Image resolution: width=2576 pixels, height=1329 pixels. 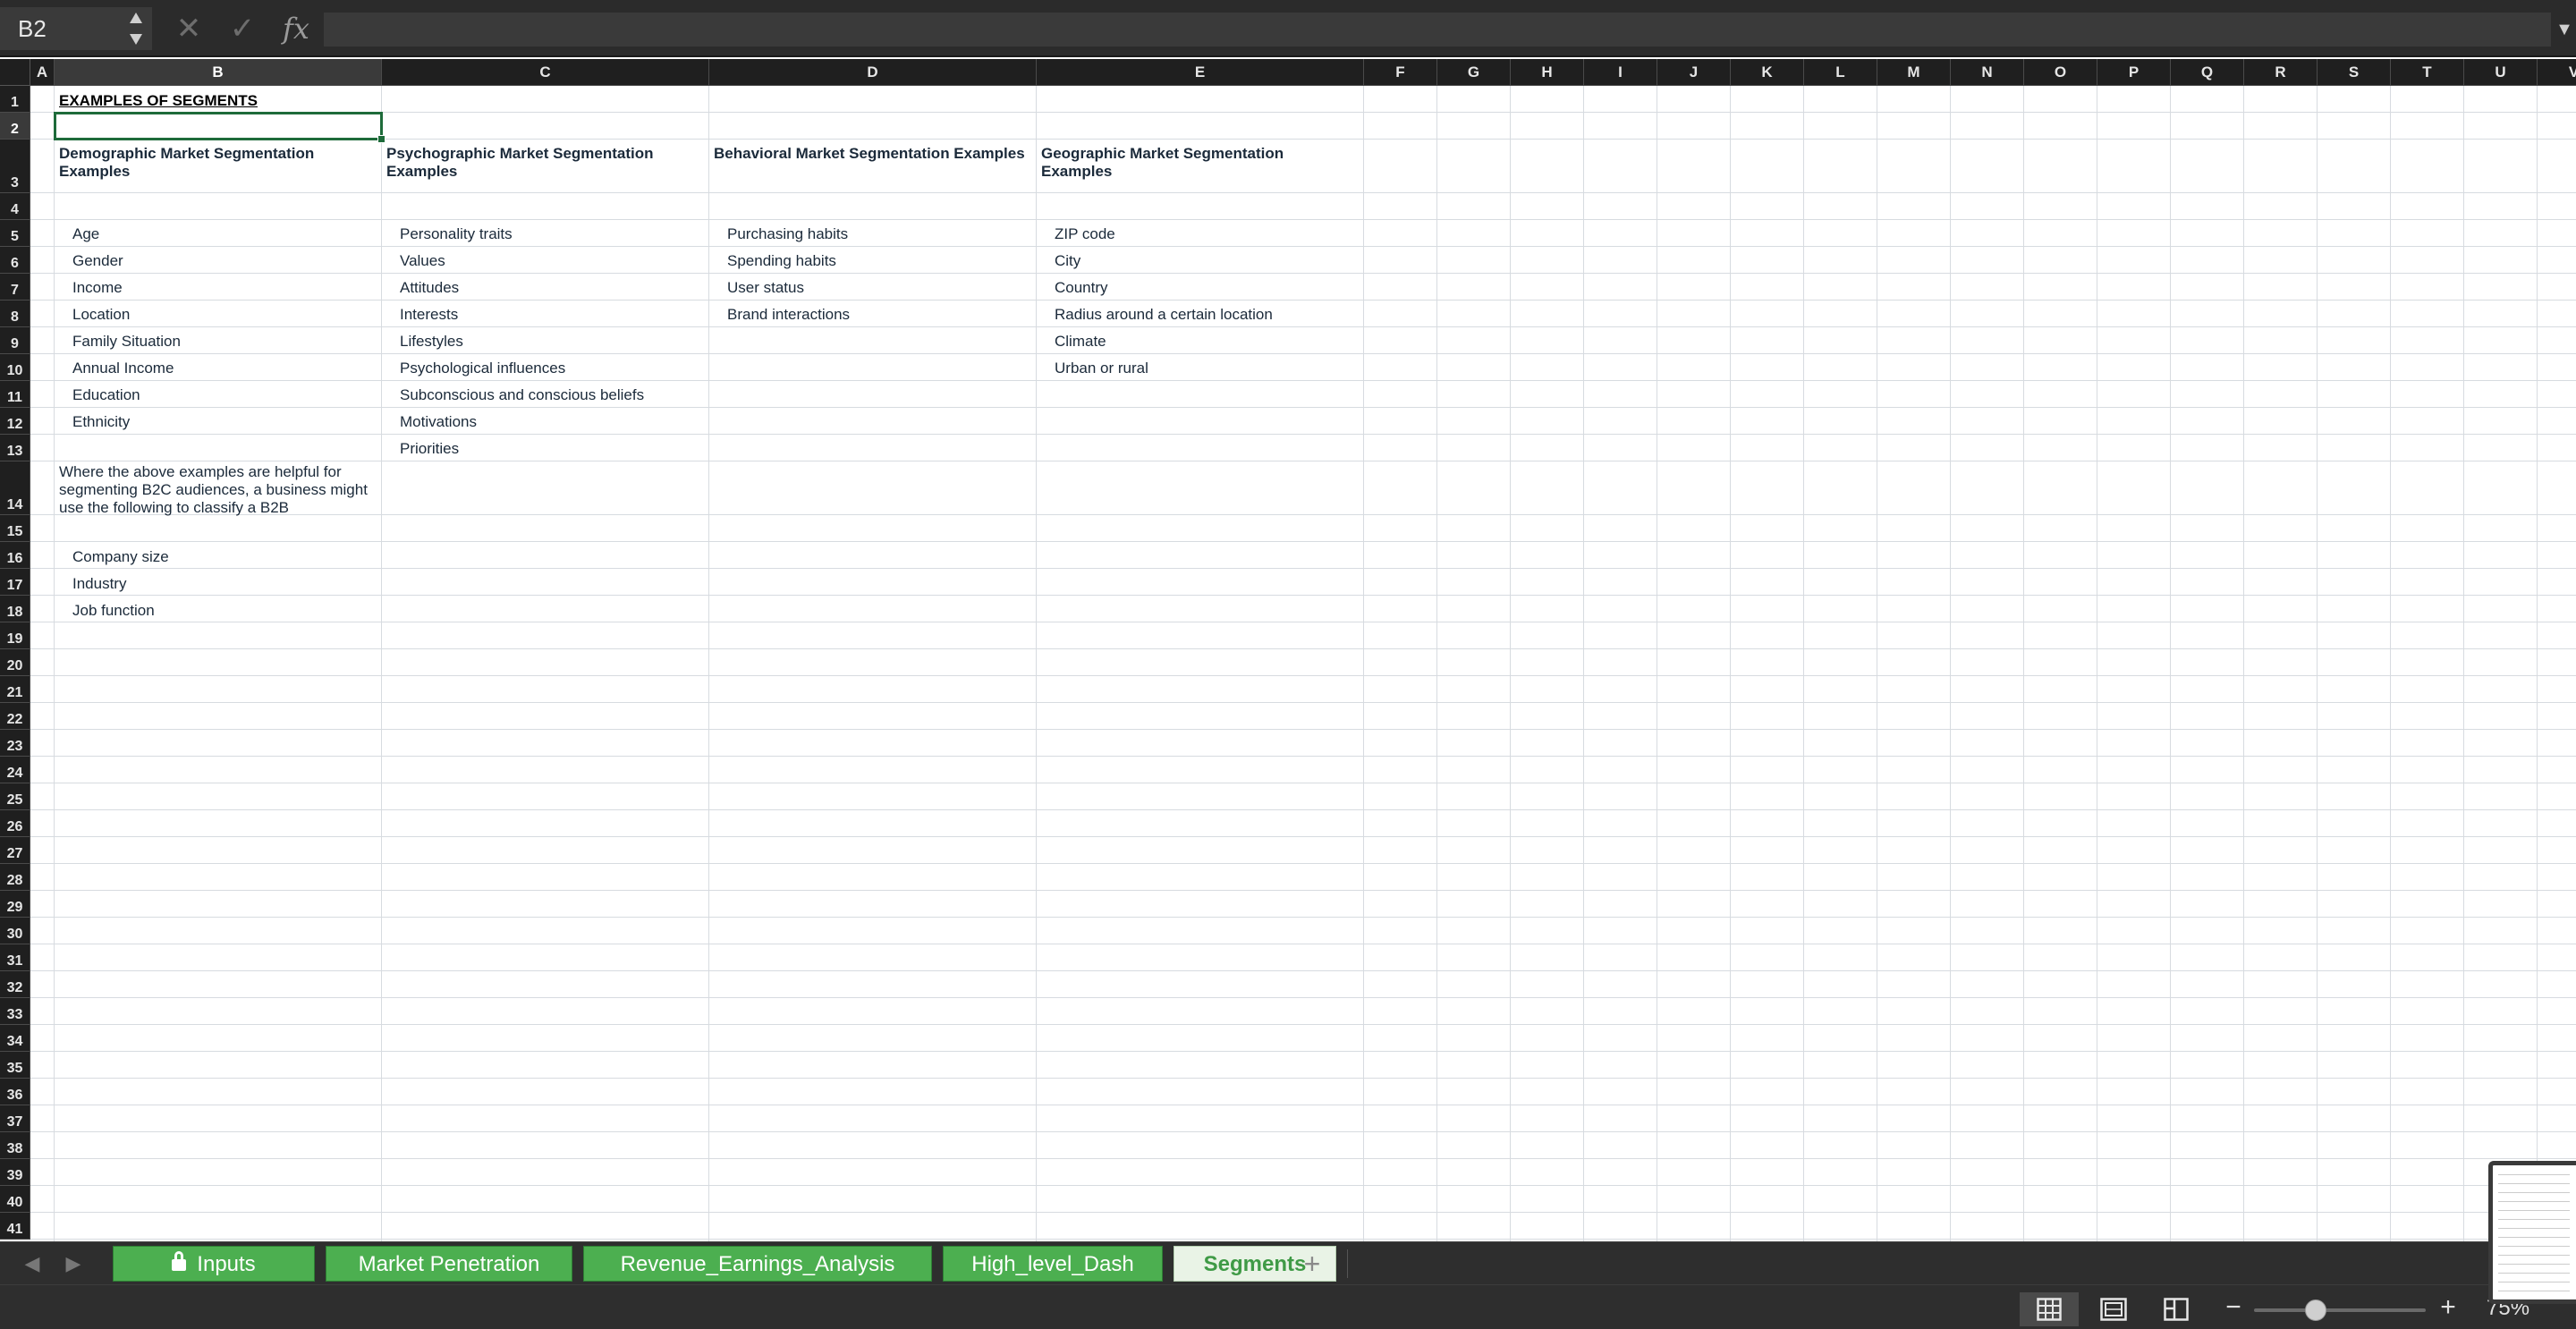 What do you see at coordinates (872, 154) in the screenshot?
I see `cell-d3: Behavioral Market Segmentation Examples` at bounding box center [872, 154].